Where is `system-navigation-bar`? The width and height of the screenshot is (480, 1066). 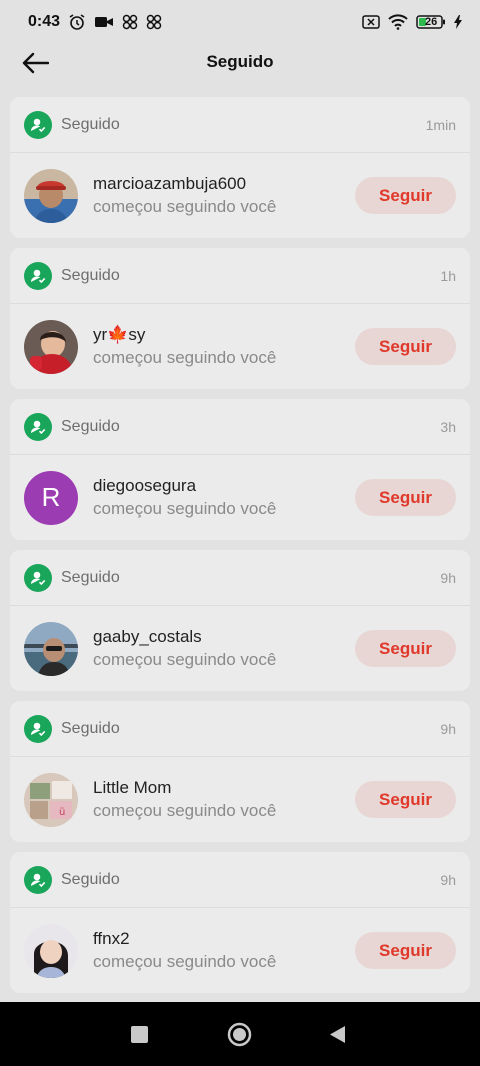 system-navigation-bar is located at coordinates (240, 1034).